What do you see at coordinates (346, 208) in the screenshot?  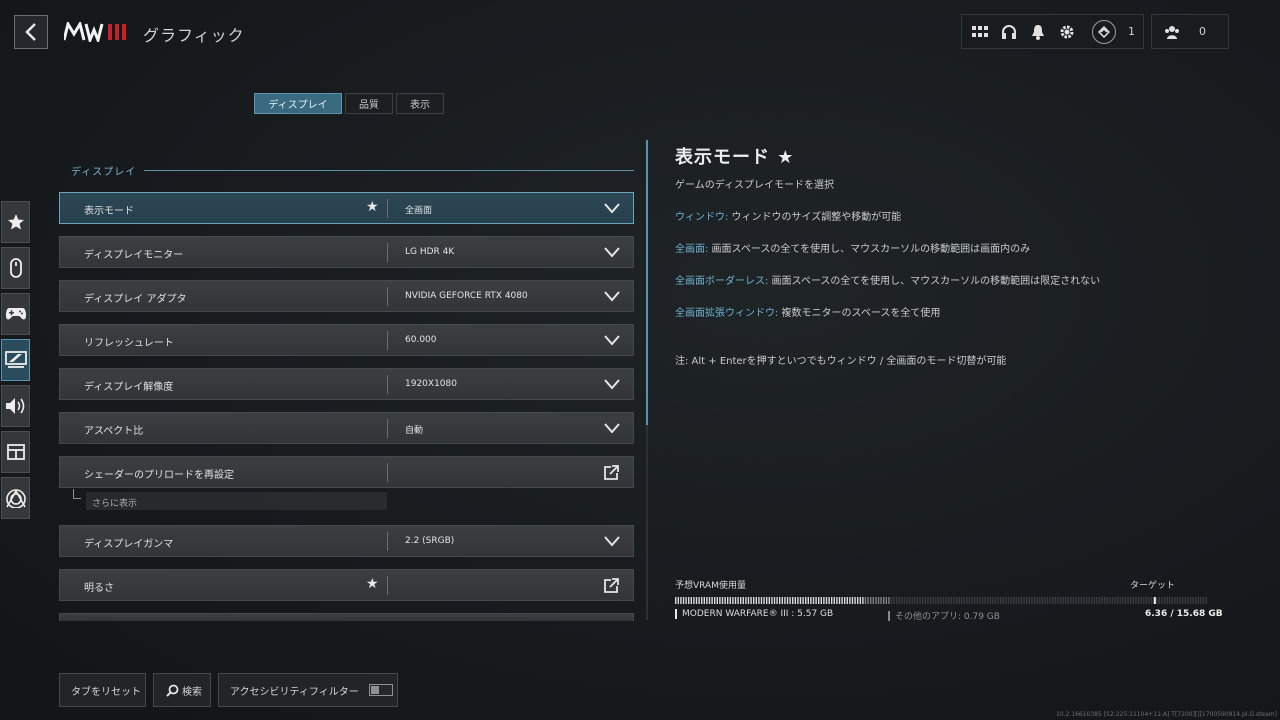 I see `setting-display-mode: 表示モード ★ 全画面` at bounding box center [346, 208].